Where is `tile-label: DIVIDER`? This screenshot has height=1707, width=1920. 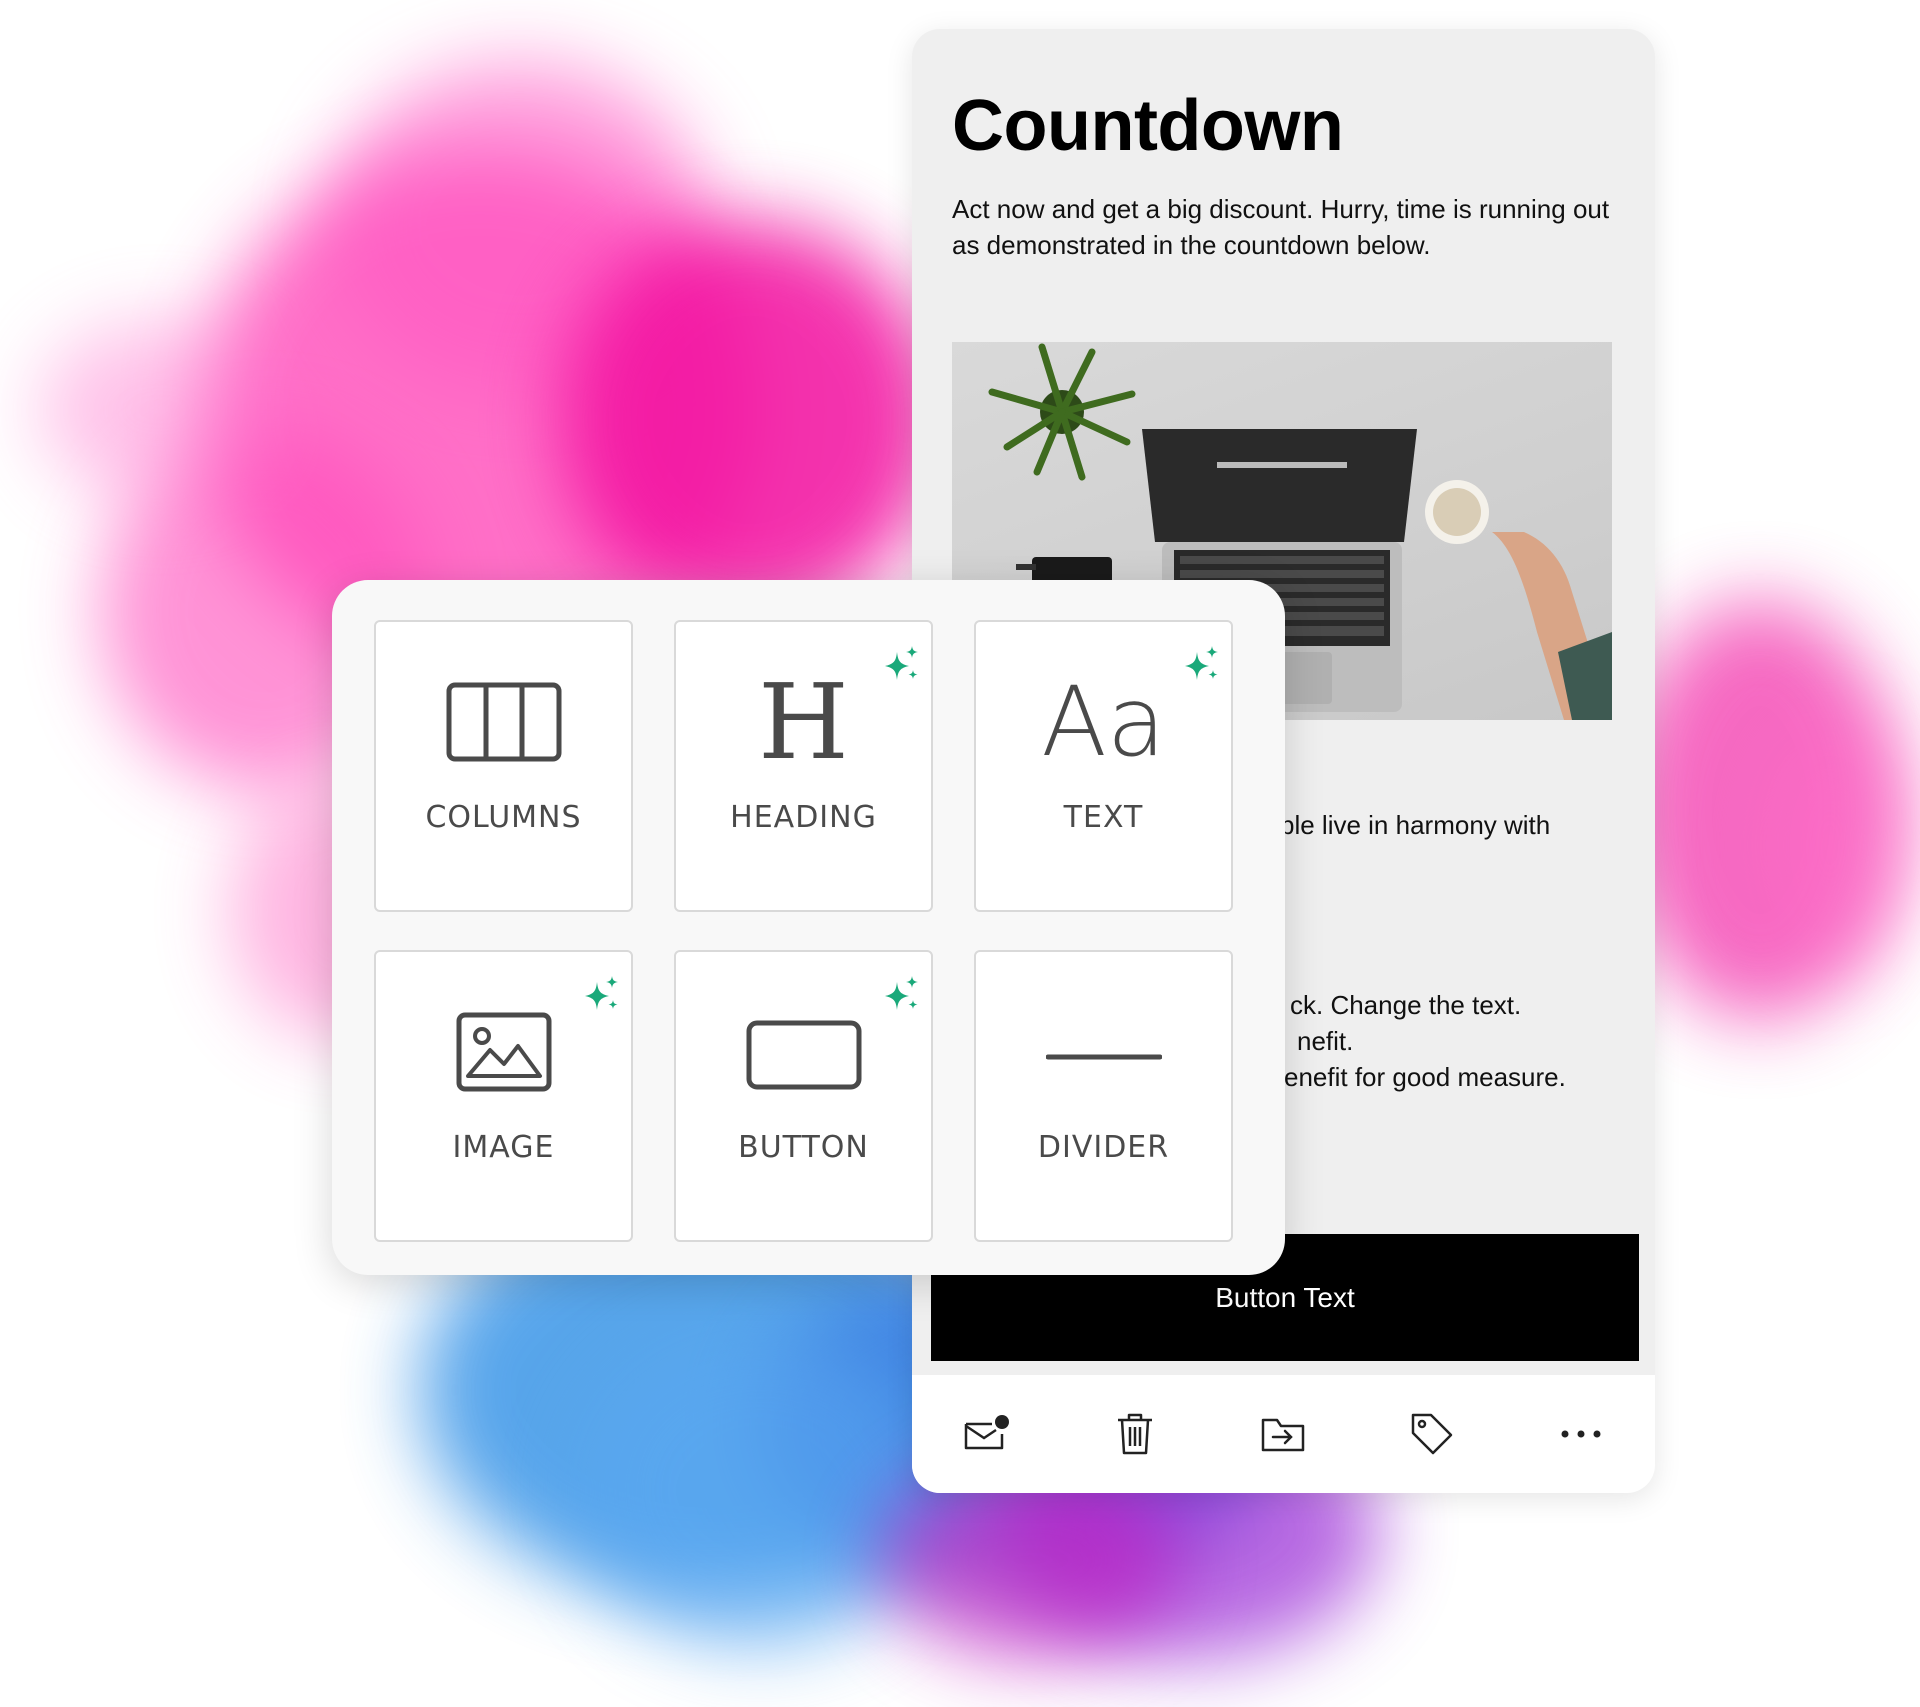 tile-label: DIVIDER is located at coordinates (1103, 1147).